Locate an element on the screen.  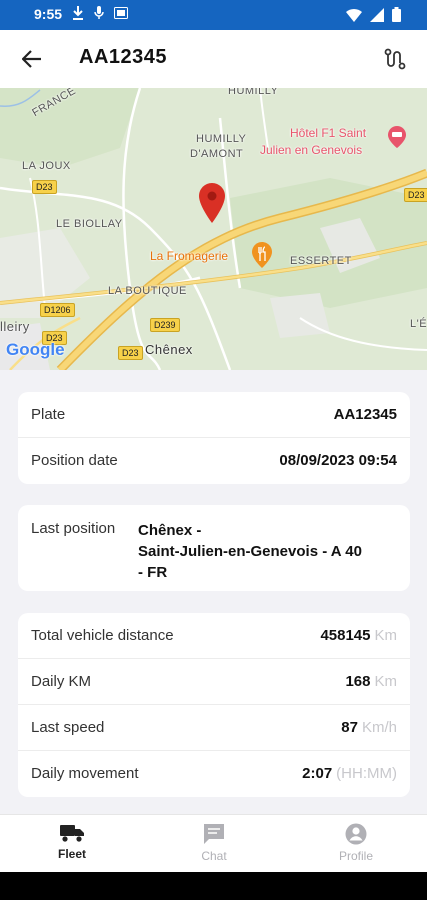
last-speed-unit: Km/h is located at coordinates (379, 727).